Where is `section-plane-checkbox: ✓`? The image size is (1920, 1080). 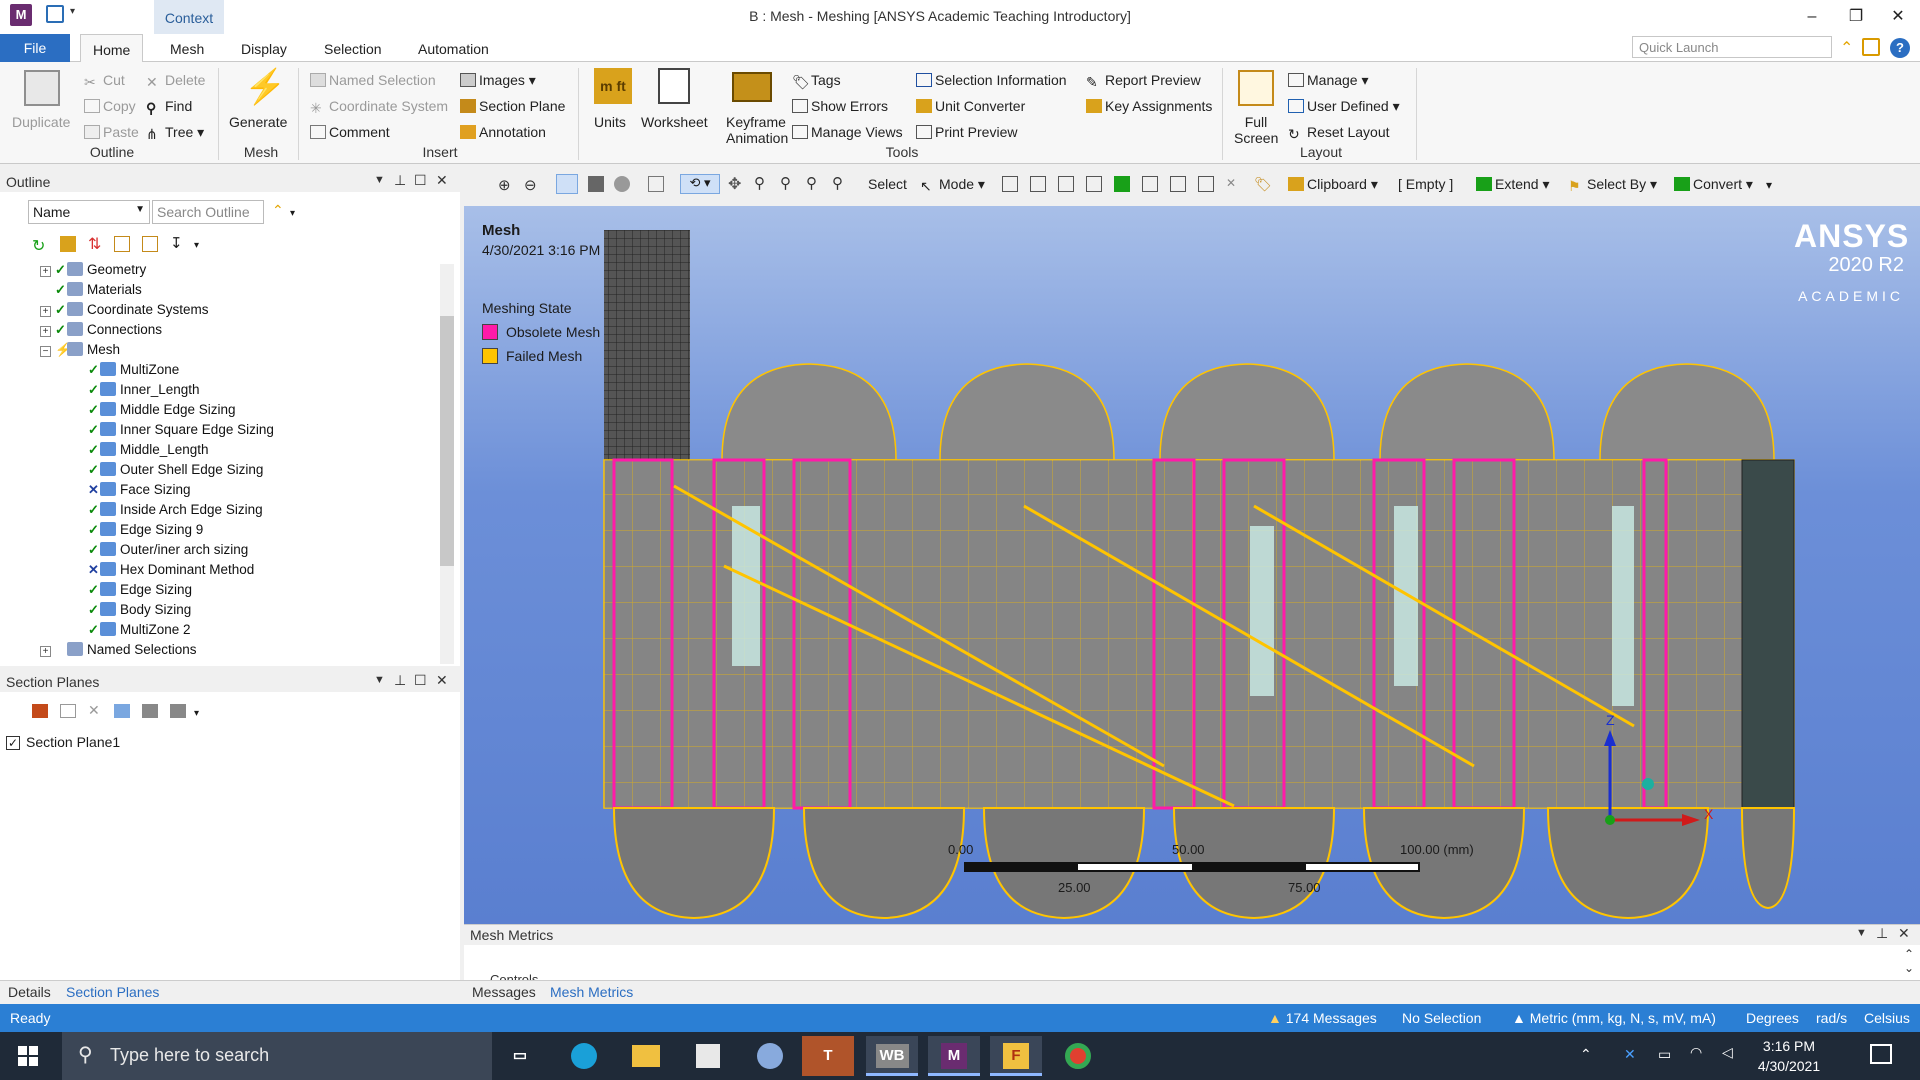
section-plane-checkbox: ✓ is located at coordinates (13, 743).